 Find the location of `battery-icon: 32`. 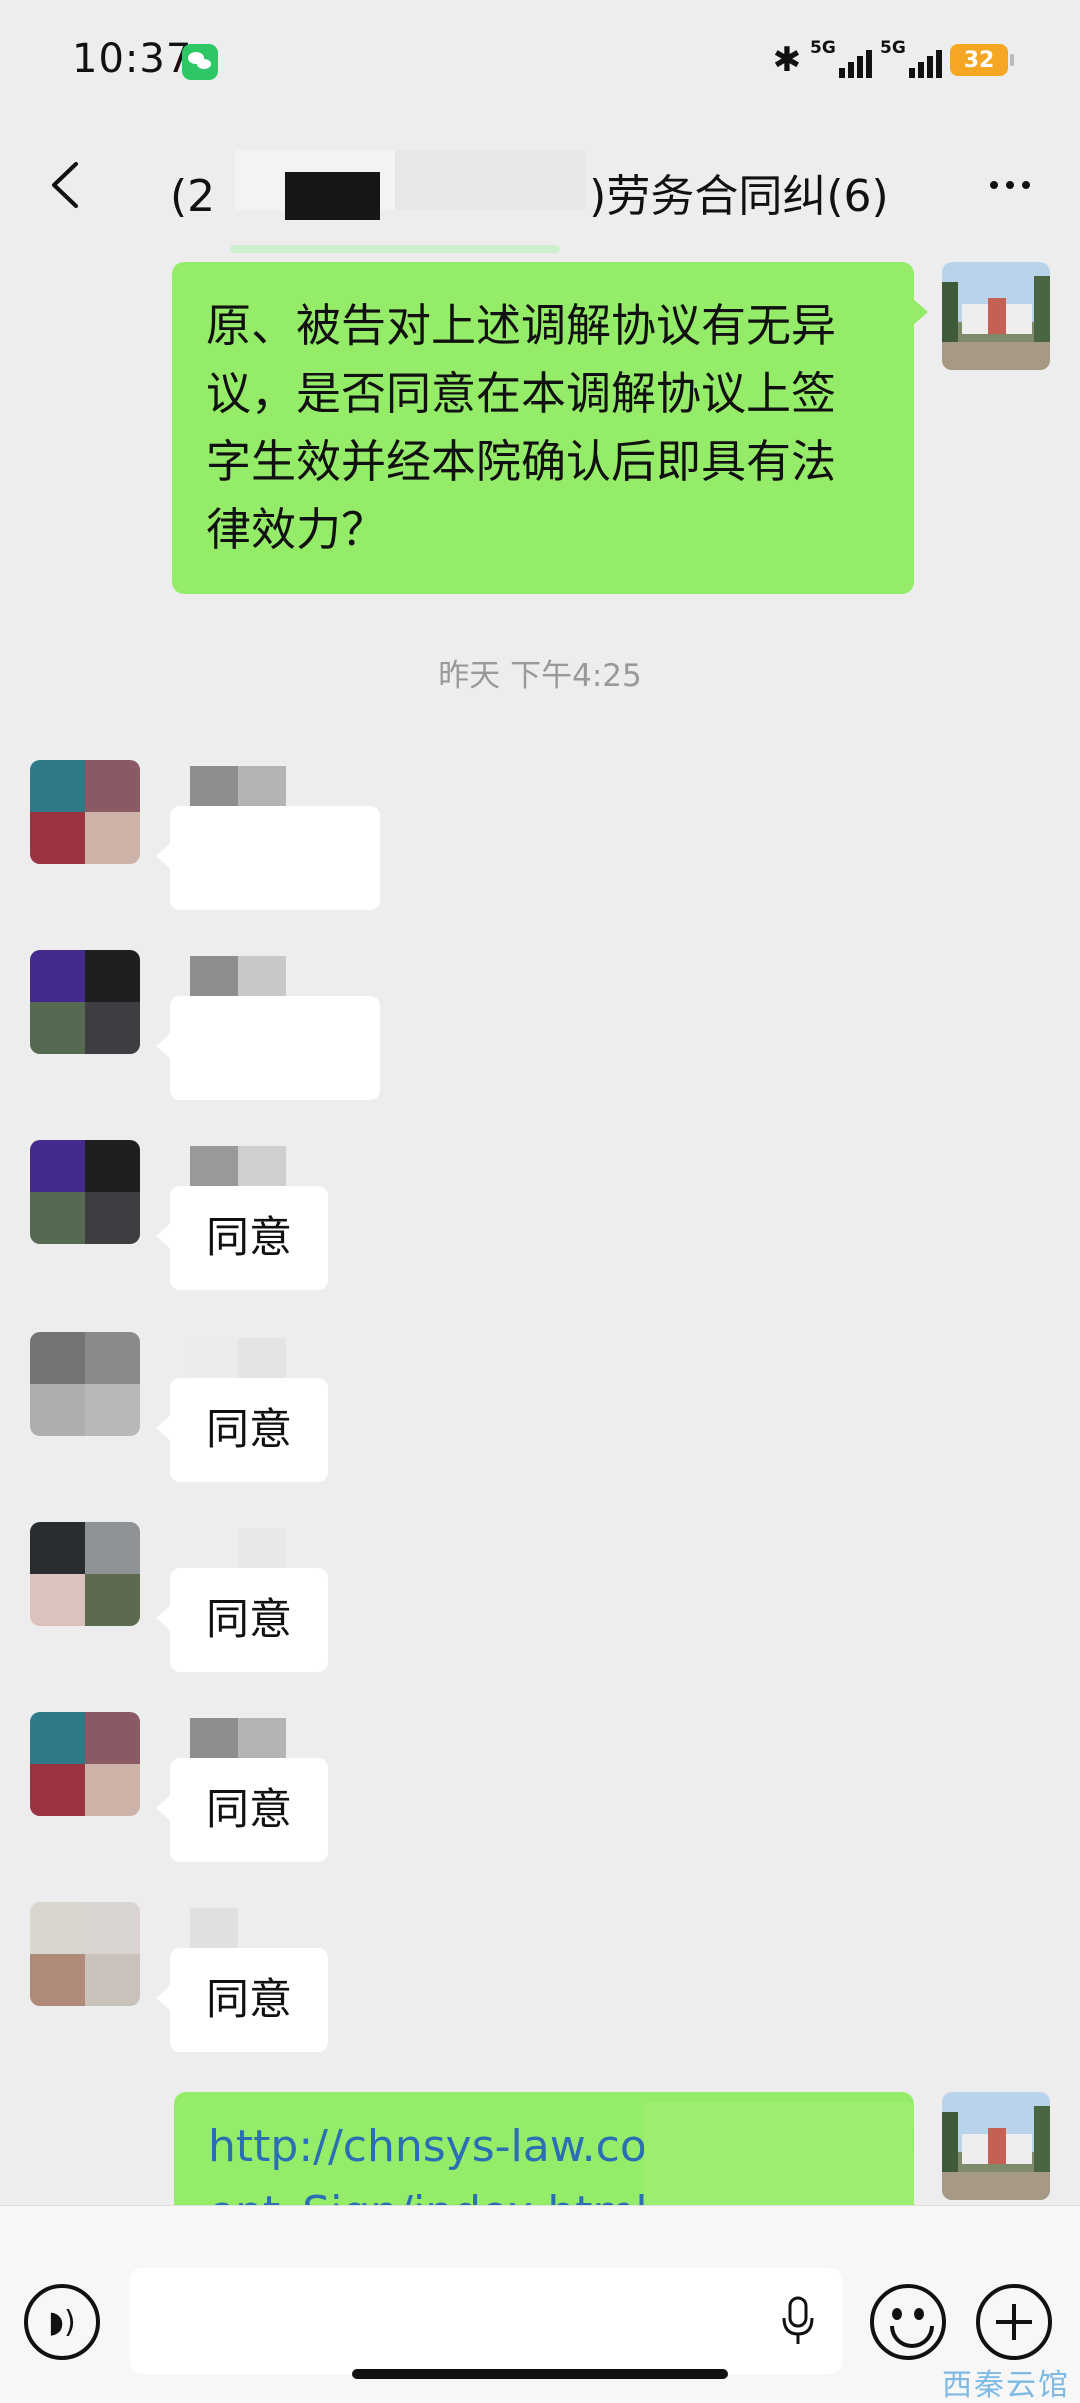

battery-icon: 32 is located at coordinates (982, 60).